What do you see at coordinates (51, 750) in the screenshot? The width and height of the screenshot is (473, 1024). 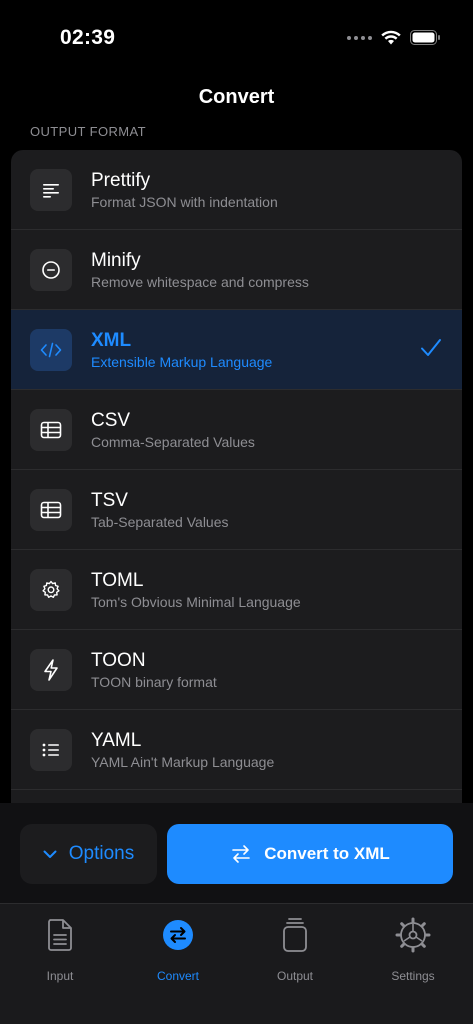 I see `list-icon` at bounding box center [51, 750].